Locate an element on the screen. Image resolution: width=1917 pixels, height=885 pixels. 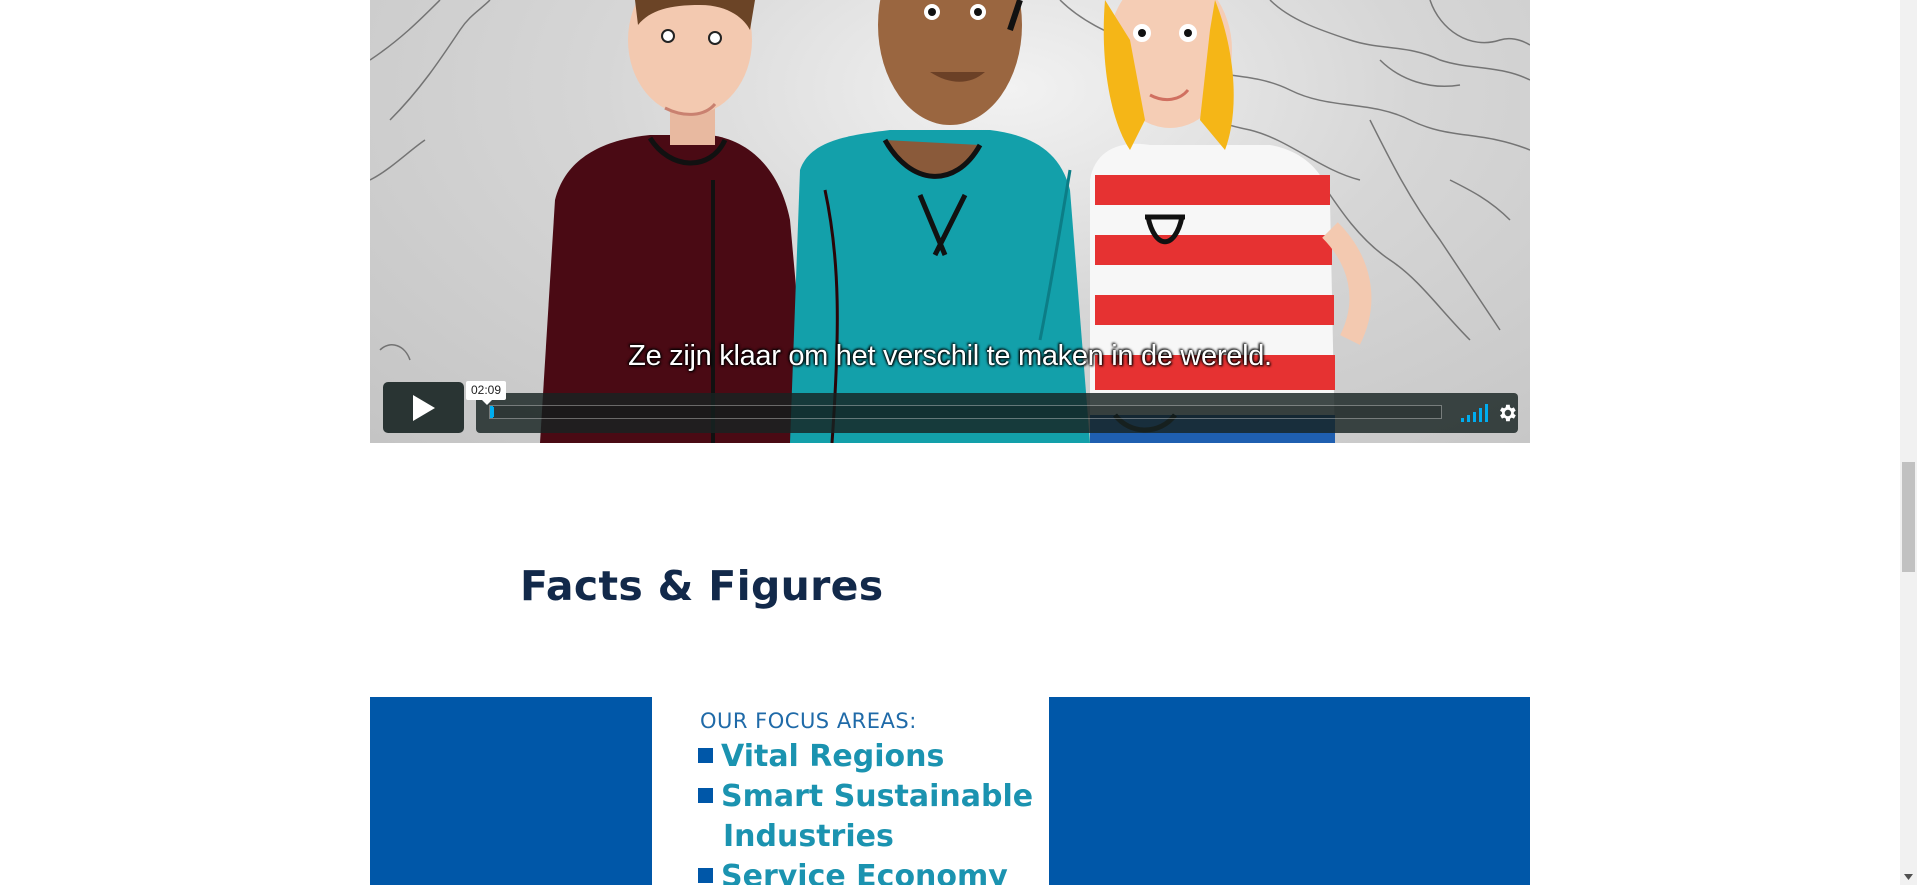
play-button is located at coordinates (423, 407).